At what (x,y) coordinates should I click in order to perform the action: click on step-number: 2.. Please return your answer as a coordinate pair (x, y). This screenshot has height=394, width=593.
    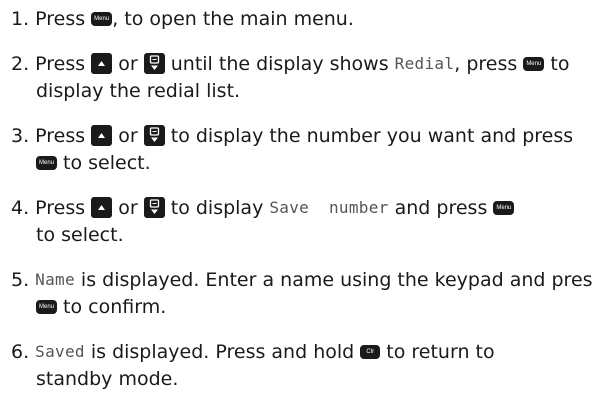
    Looking at the image, I should click on (20, 63).